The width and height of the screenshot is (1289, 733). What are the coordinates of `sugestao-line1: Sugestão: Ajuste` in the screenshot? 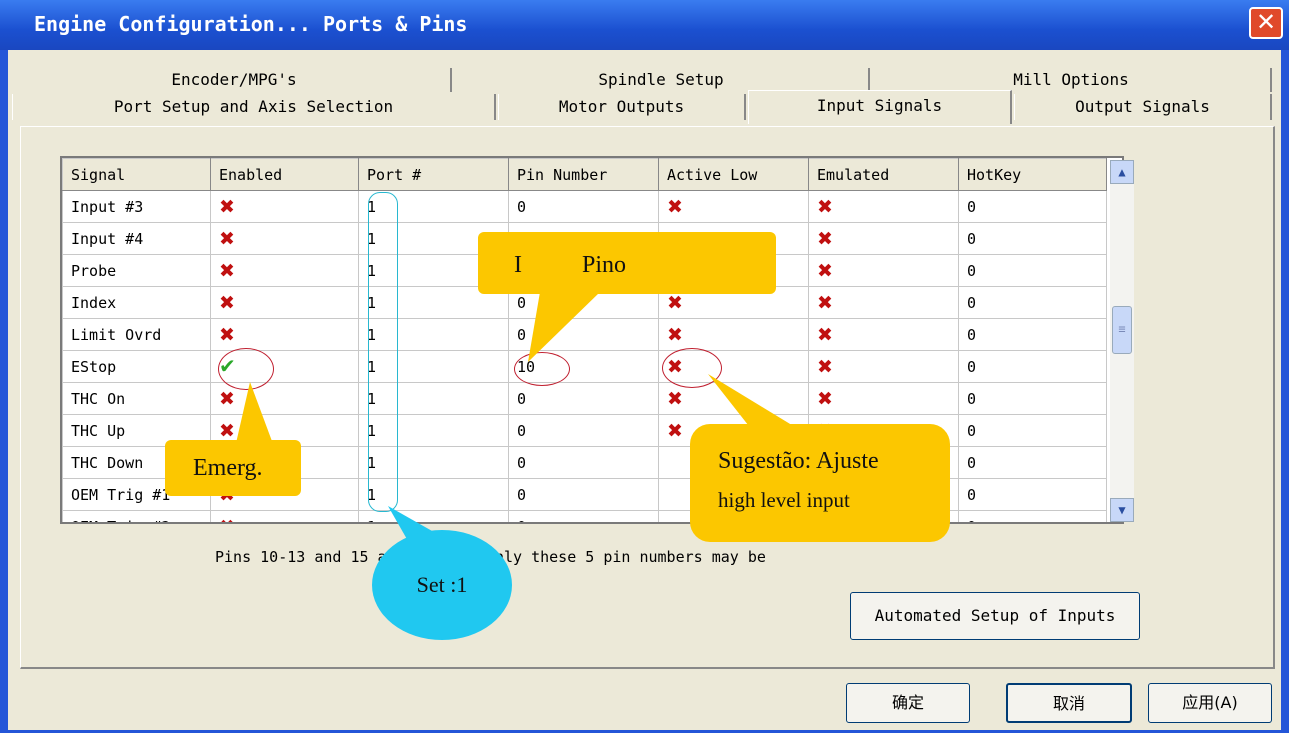 It's located at (798, 461).